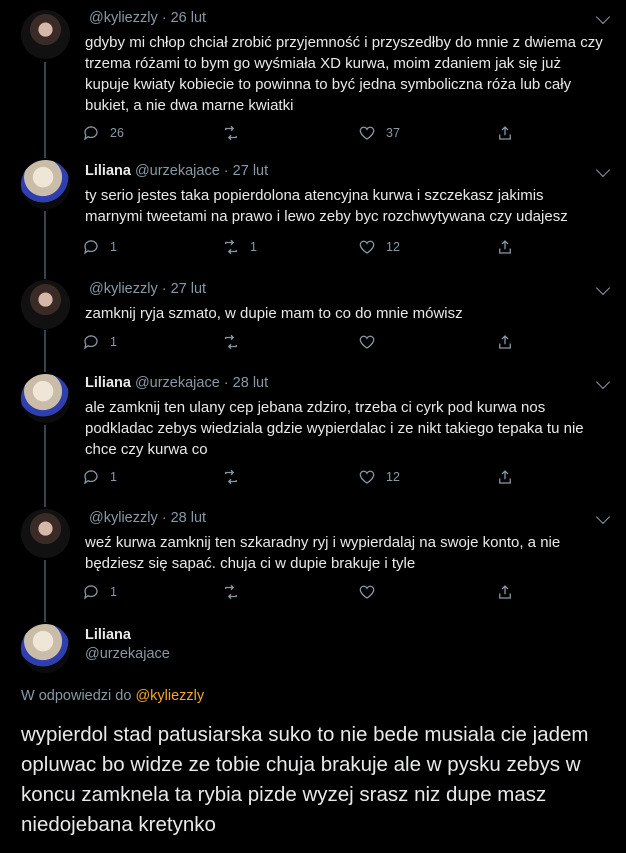  I want to click on tweet-actions: 1 1 12, so click(302, 248).